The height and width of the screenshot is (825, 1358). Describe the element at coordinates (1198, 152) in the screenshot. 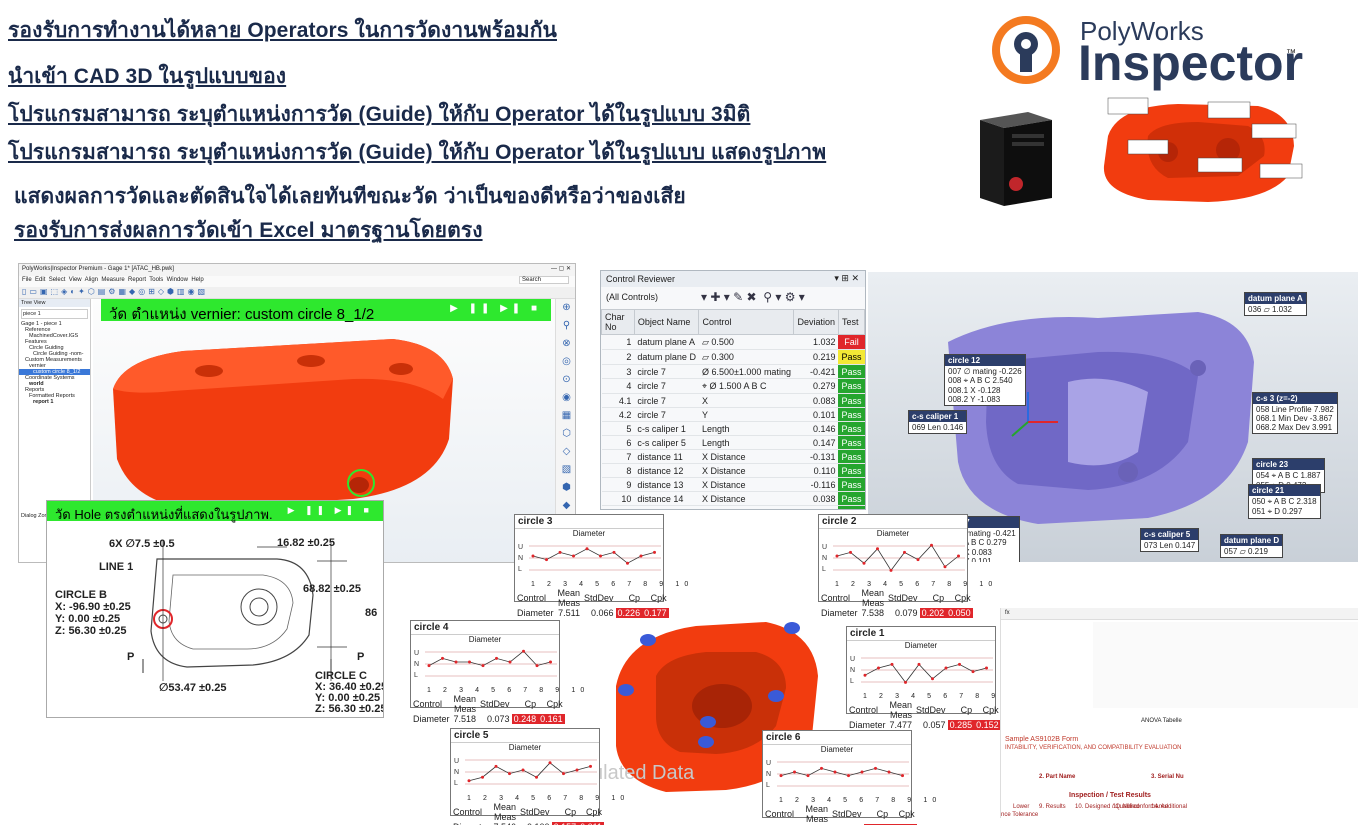

I see `part-3d-image-top` at that location.